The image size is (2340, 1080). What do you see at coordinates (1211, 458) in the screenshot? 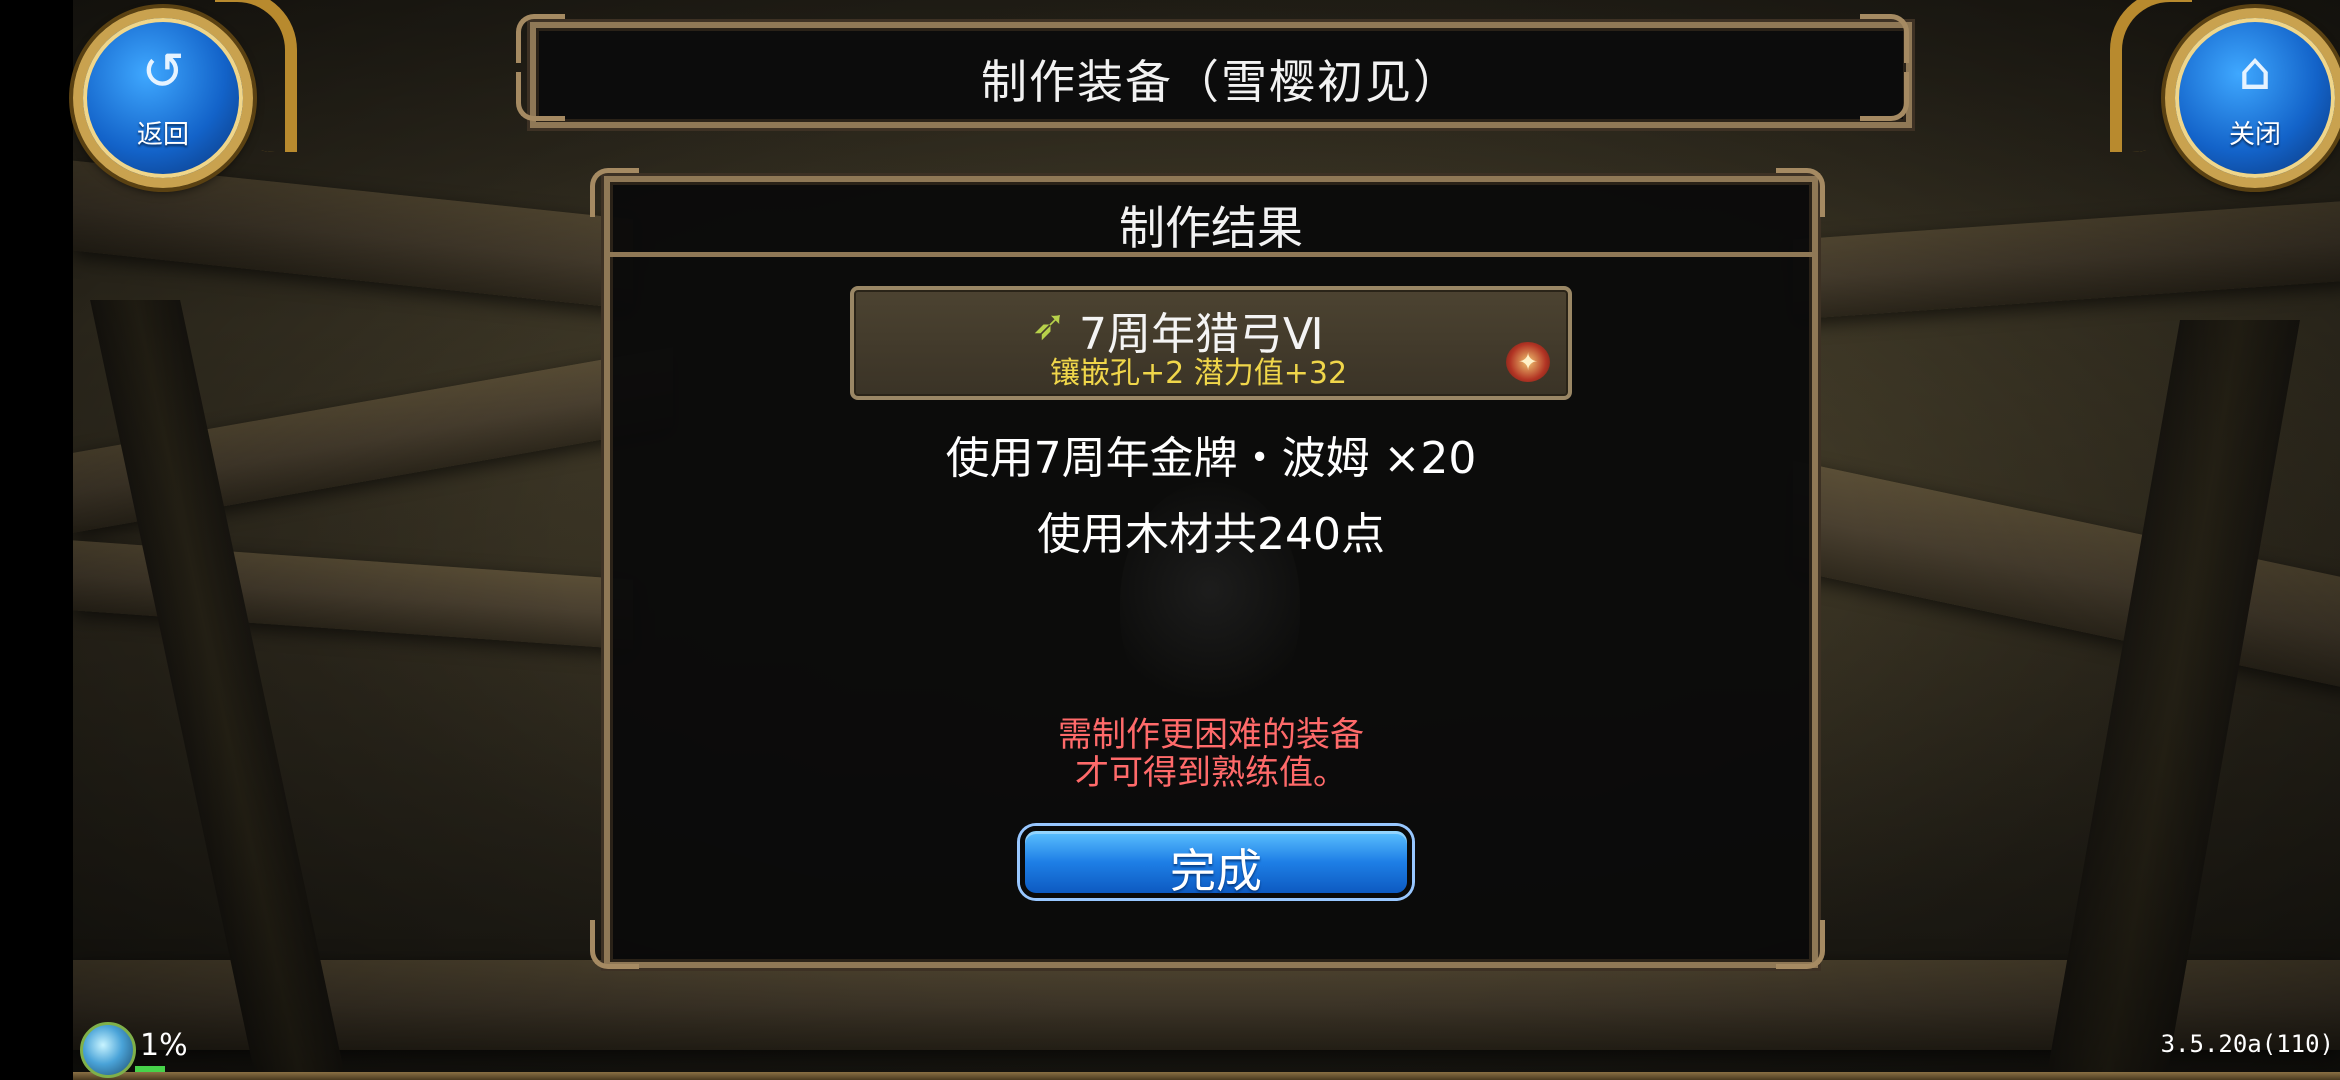
I see `materials-used-text: 使用7周年金牌・波姆 ×20` at bounding box center [1211, 458].